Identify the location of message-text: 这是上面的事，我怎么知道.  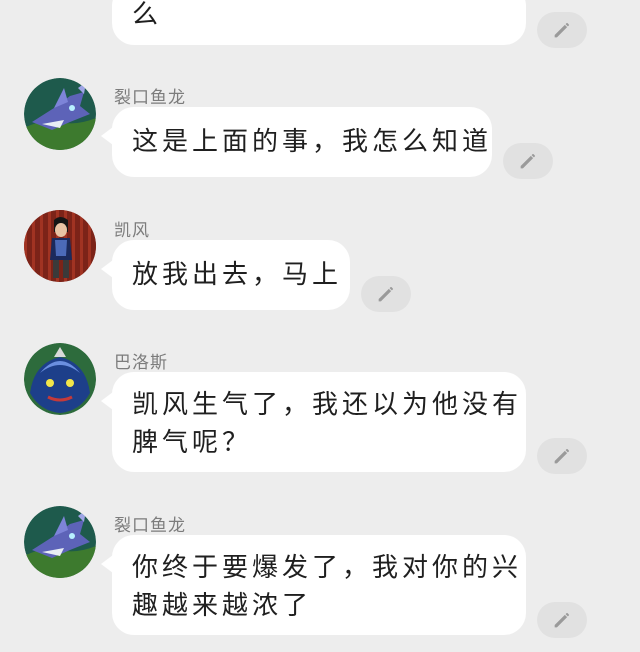
(312, 142).